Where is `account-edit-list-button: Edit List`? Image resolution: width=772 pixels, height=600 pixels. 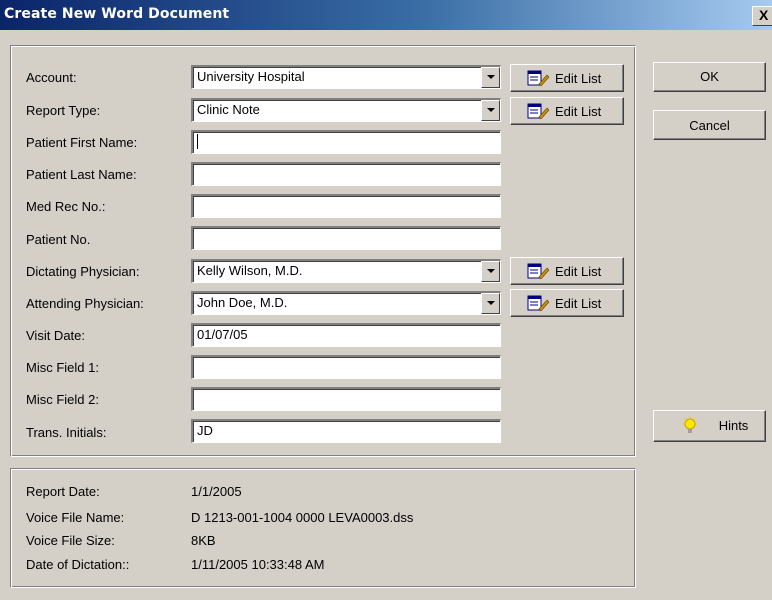 account-edit-list-button: Edit List is located at coordinates (567, 78).